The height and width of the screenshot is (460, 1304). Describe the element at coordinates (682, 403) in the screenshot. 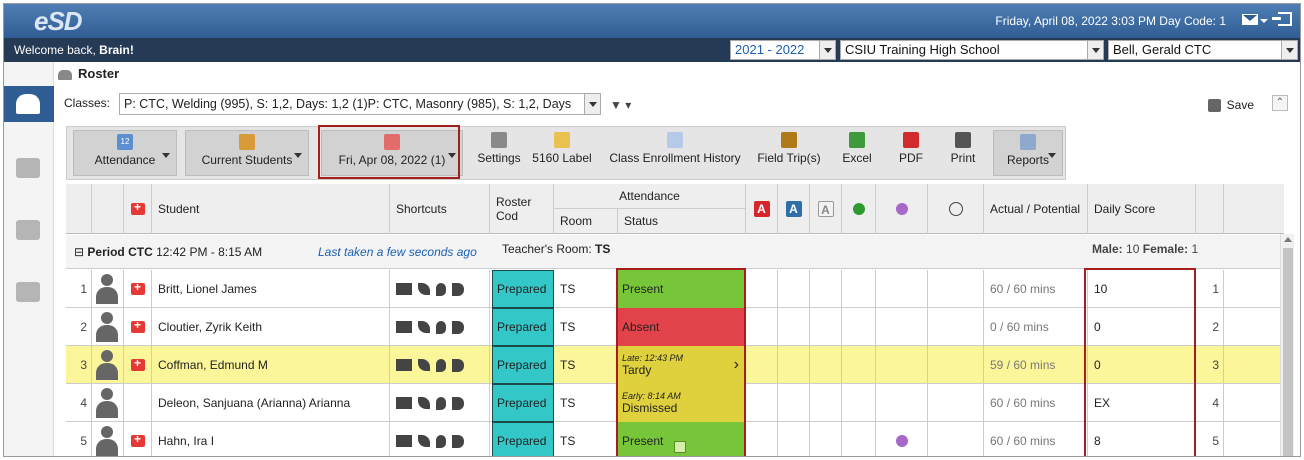

I see `attendance-status: Early: 8:14 AM Dismissed` at that location.